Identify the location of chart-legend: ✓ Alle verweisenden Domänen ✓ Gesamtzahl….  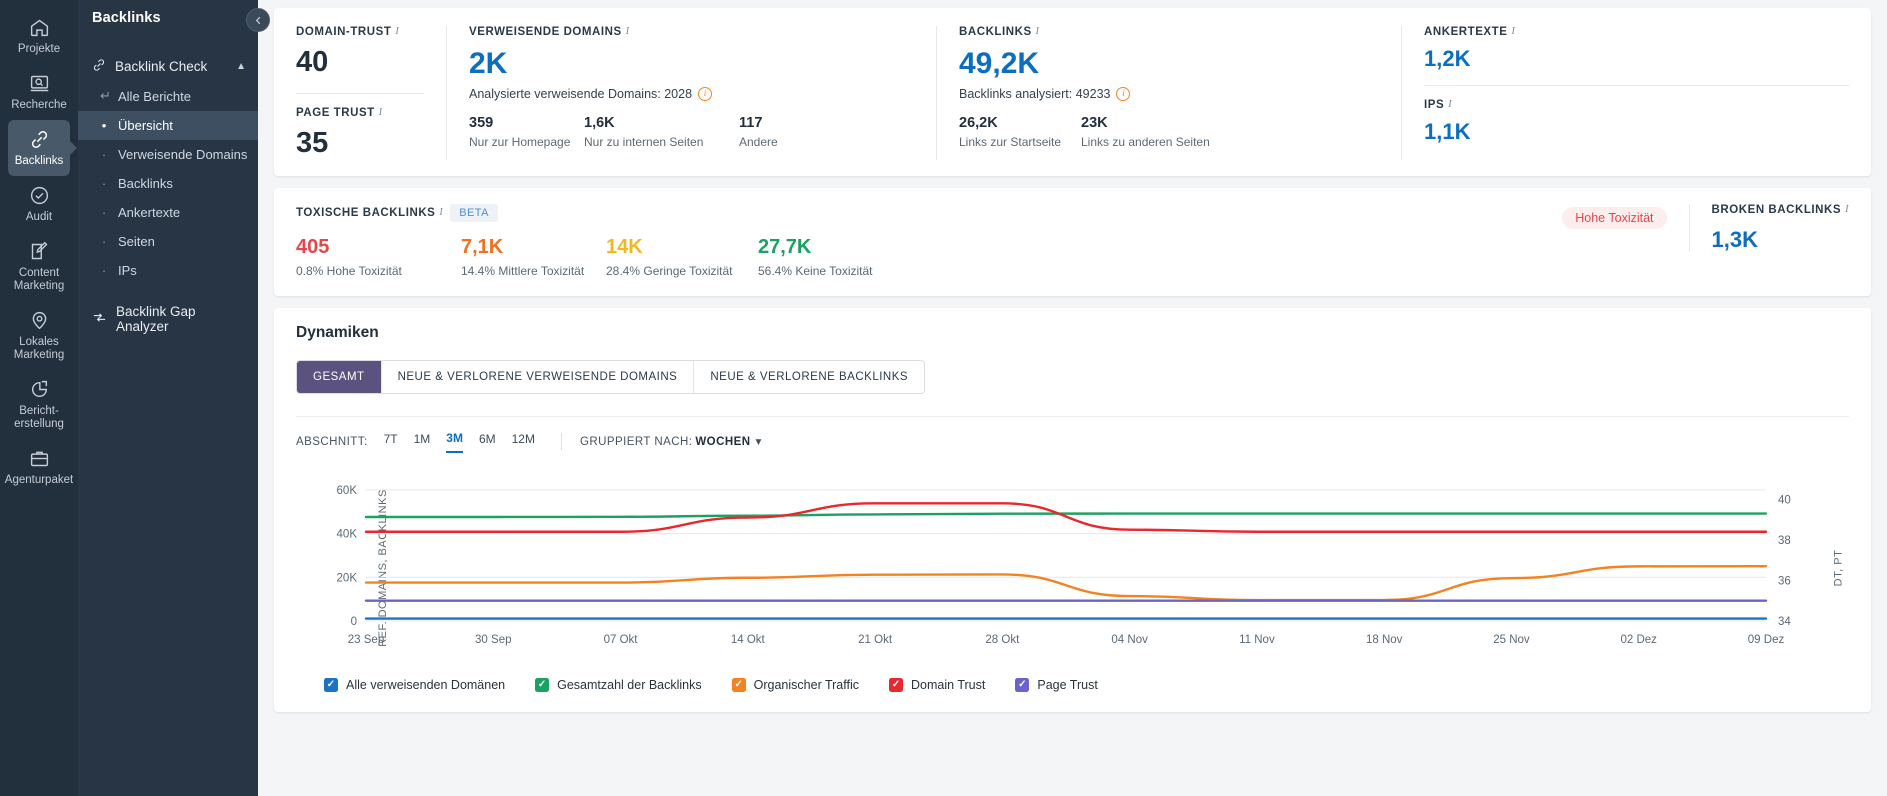
(1072, 686).